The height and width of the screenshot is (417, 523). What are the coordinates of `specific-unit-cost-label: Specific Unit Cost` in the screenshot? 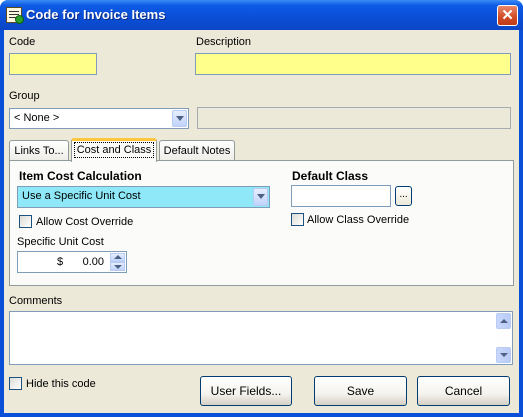 It's located at (60, 242).